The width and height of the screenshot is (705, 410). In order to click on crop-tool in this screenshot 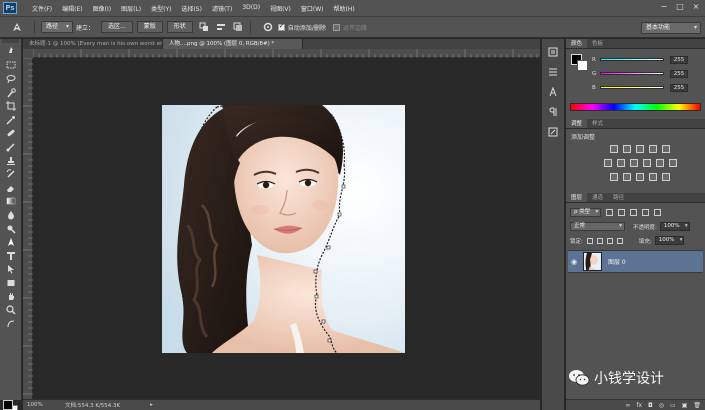, I will do `click(11, 106)`.